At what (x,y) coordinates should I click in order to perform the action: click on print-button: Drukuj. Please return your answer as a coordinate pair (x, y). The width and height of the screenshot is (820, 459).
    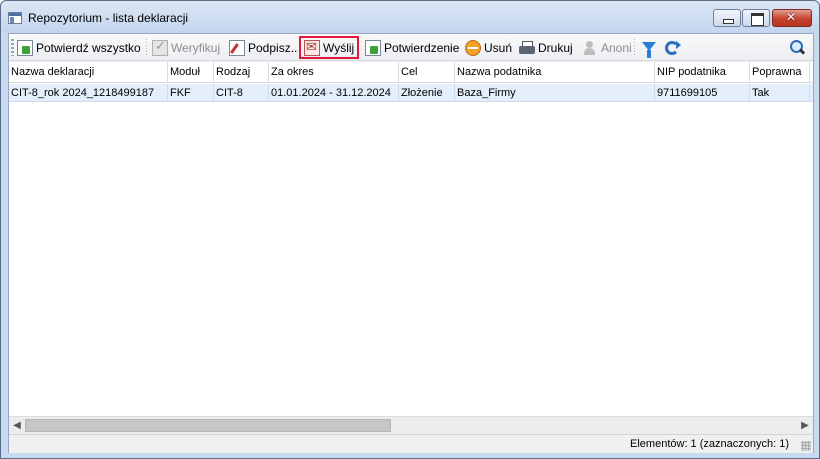
    Looking at the image, I should click on (546, 47).